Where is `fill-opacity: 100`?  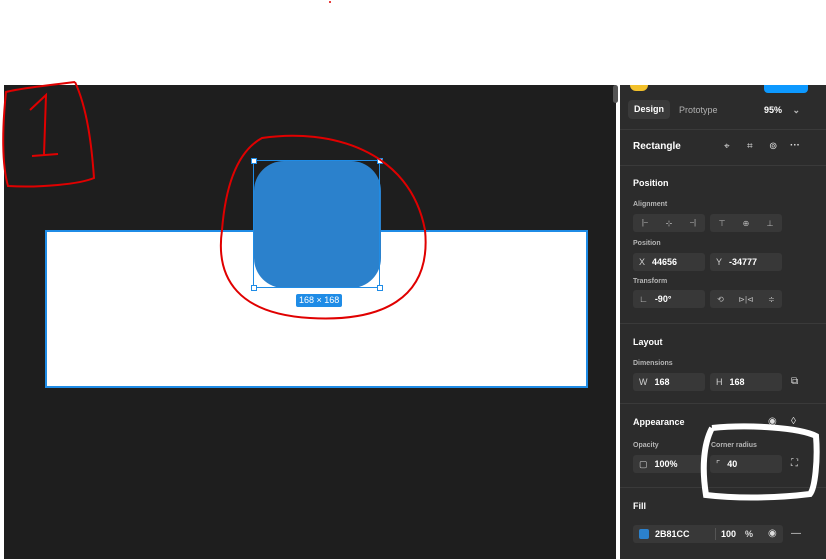
fill-opacity: 100 is located at coordinates (728, 534).